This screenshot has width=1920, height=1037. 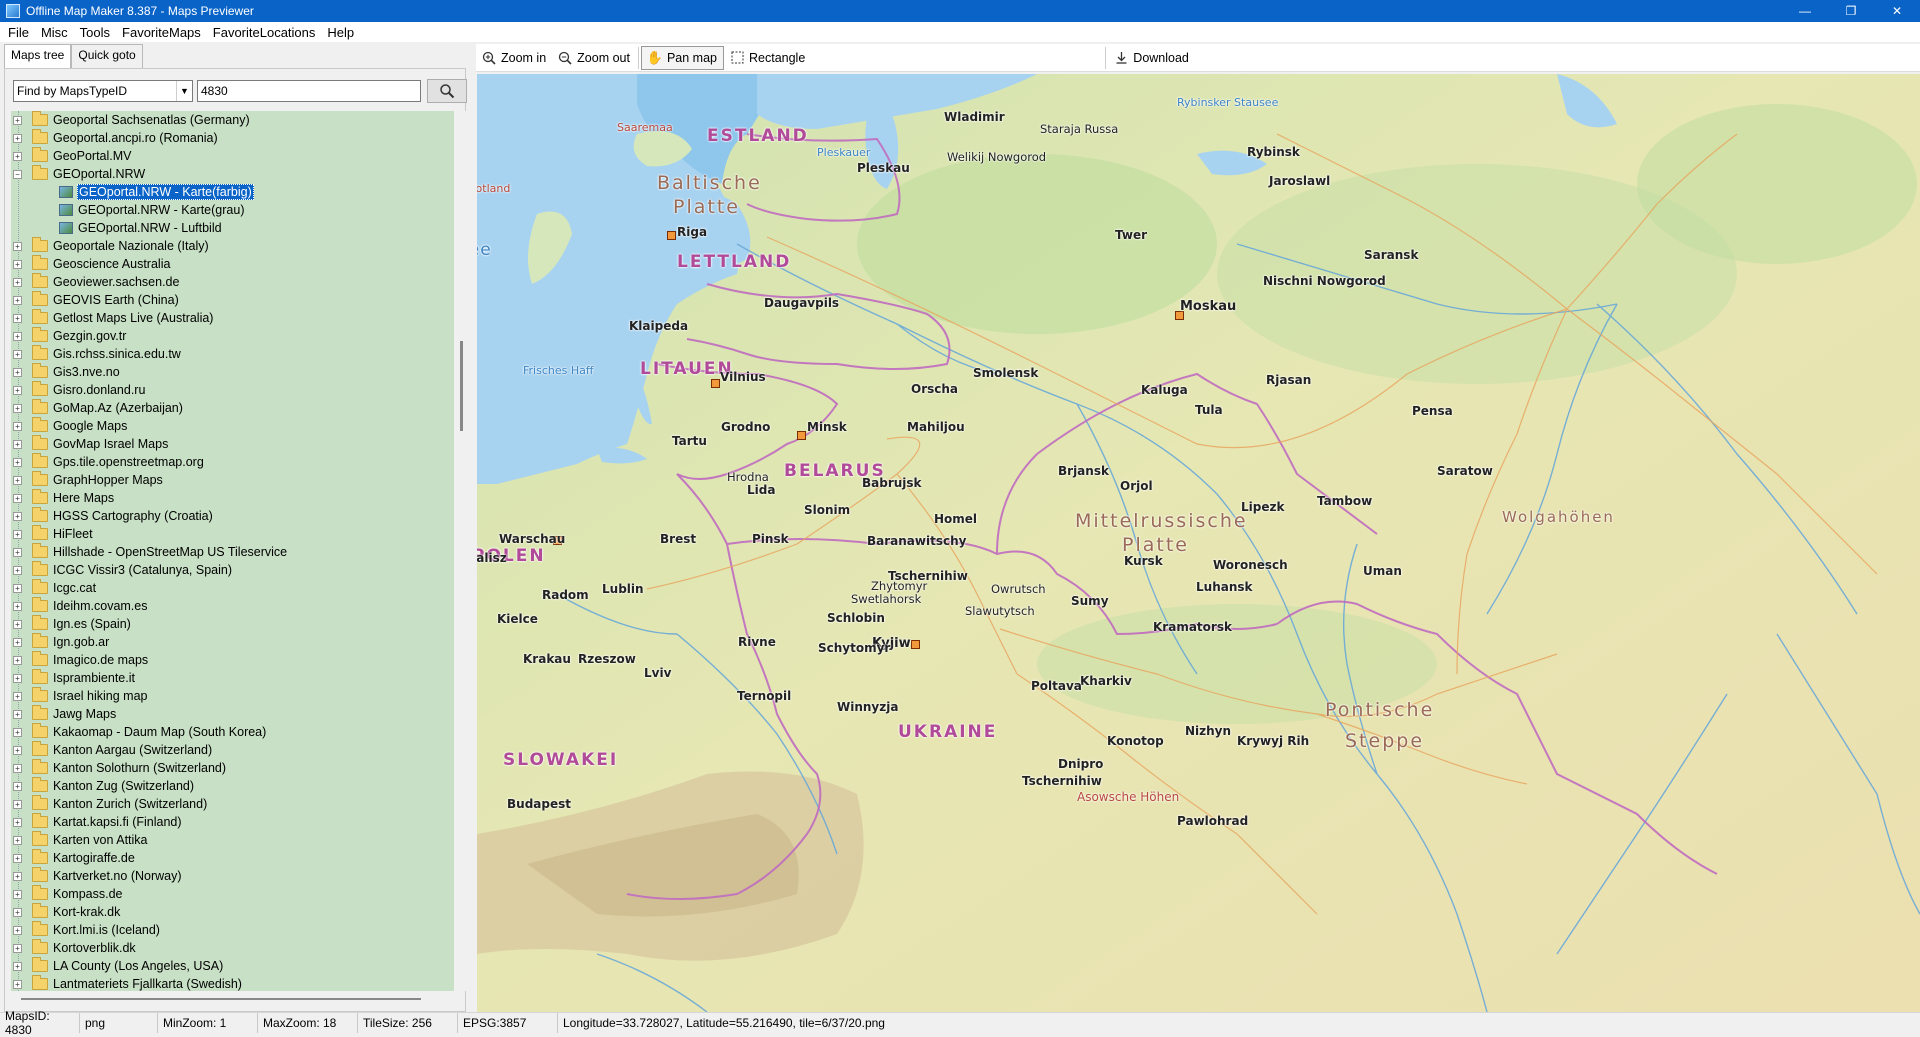 I want to click on tree-folder-item: + GEOVIS Earth (China), so click(x=232, y=300).